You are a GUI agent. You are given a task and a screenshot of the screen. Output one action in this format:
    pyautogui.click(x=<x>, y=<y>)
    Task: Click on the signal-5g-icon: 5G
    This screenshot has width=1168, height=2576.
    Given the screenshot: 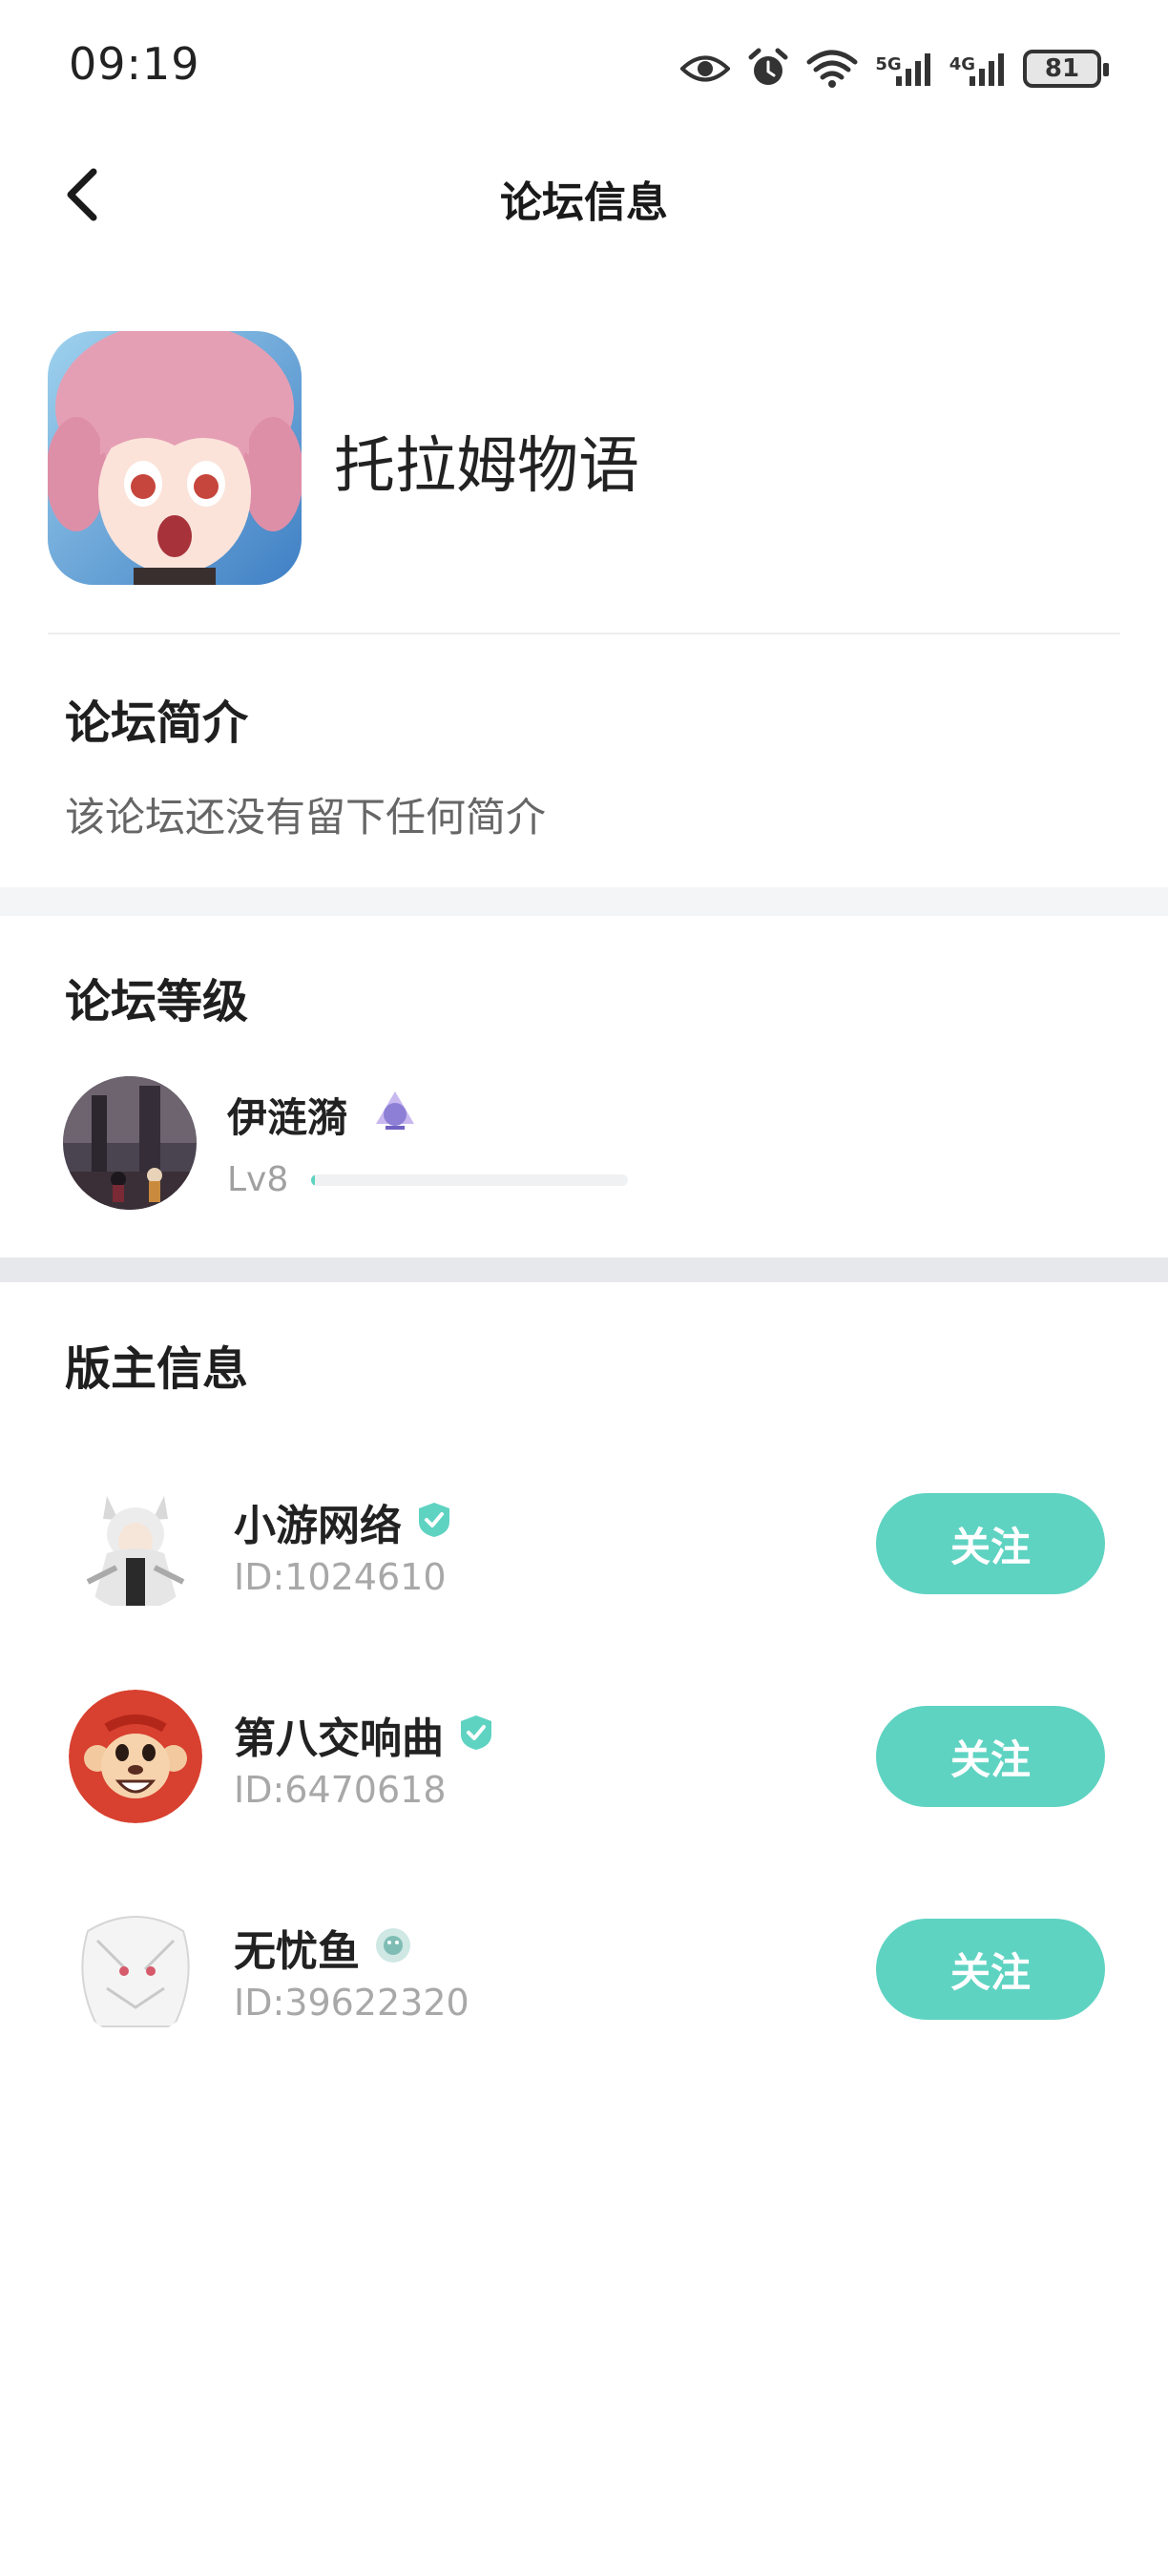 What is the action you would take?
    pyautogui.click(x=903, y=69)
    